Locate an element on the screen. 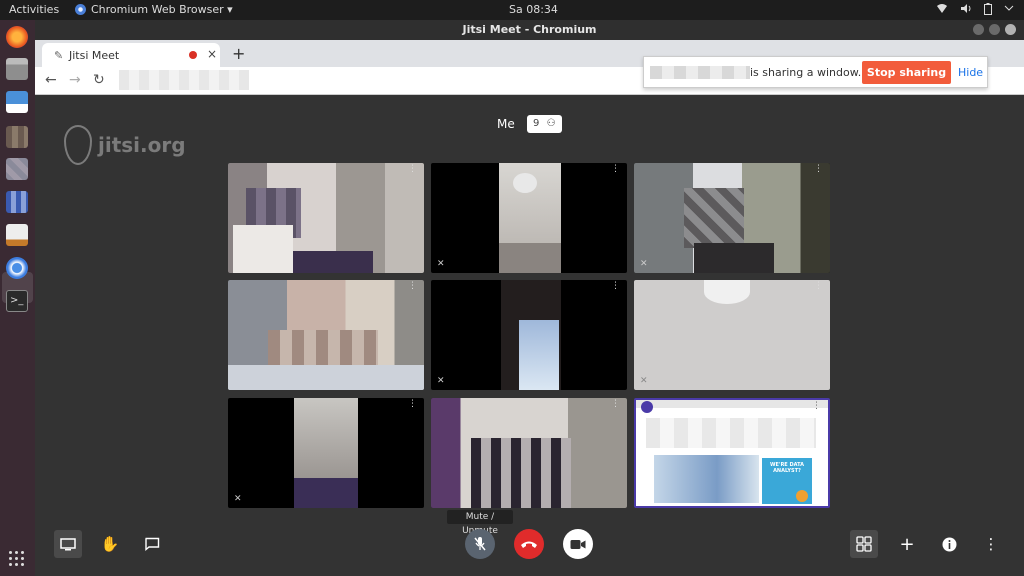 Image resolution: width=1024 pixels, height=576 pixels. window-controls is located at coordinates (994, 29).